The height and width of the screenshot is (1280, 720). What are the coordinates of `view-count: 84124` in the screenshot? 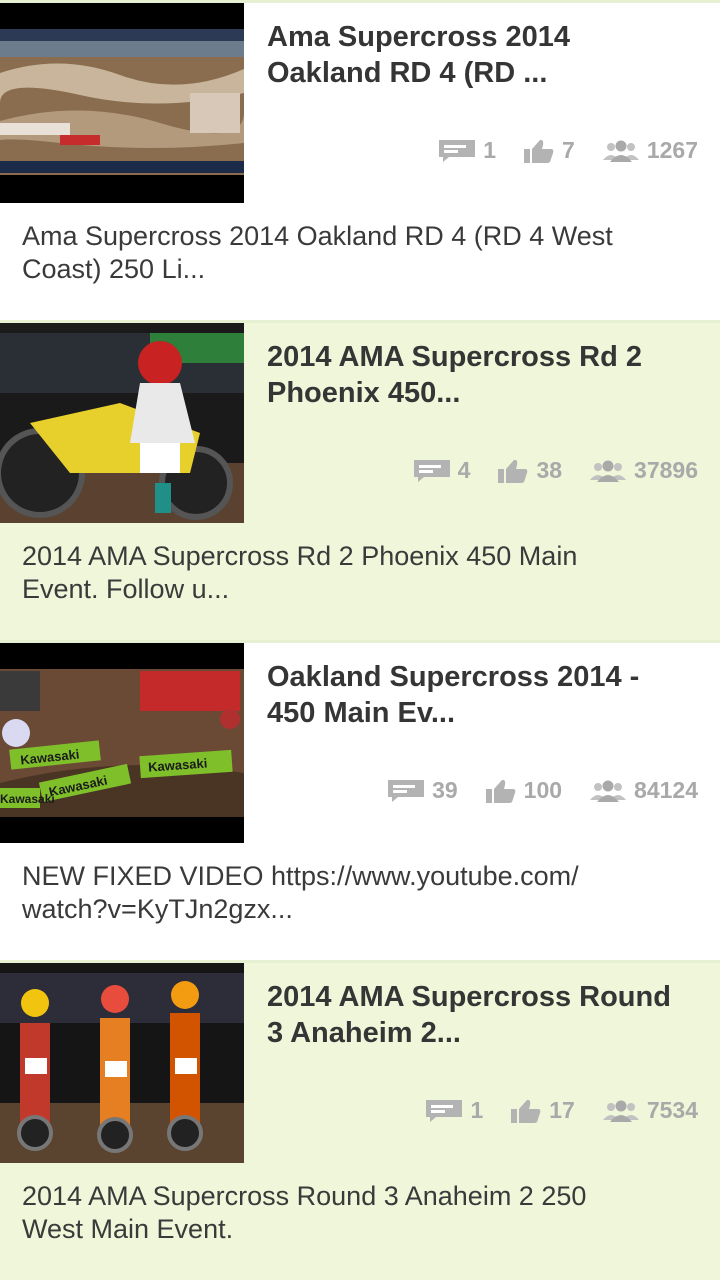 It's located at (644, 790).